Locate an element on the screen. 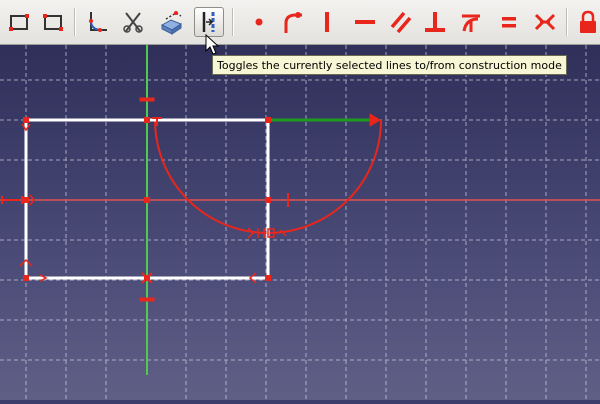  sketch-polyline-button is located at coordinates (53, 22).